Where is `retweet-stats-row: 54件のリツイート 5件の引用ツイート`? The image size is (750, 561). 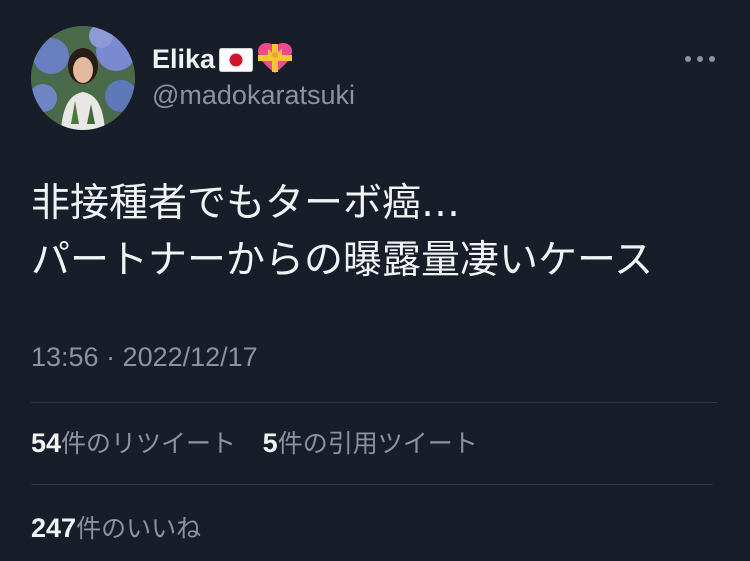
retweet-stats-row: 54件のリツイート 5件の引用ツイート is located at coordinates (263, 442).